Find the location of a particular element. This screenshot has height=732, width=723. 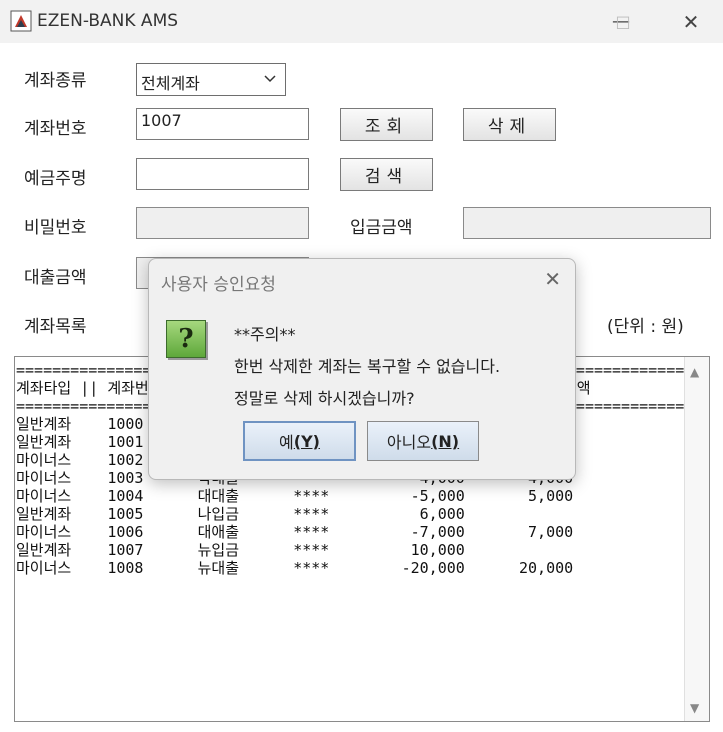

dialog-message-line: 한번 삭제한 계좌는 복구할 수 없습니다. is located at coordinates (367, 366).